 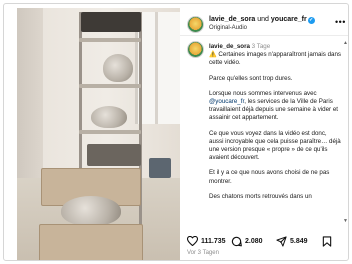 I want to click on more-options-icon: •••, so click(x=340, y=22).